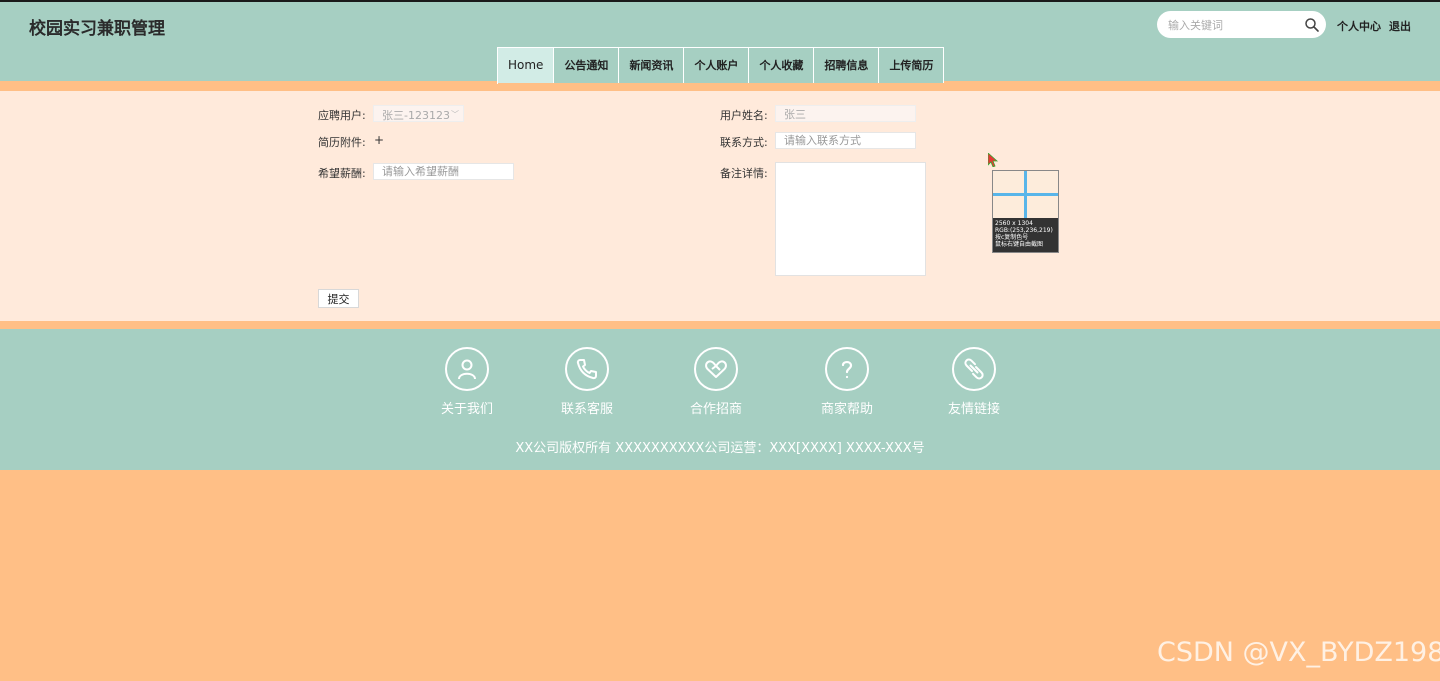  Describe the element at coordinates (847, 65) in the screenshot. I see `nav-item-jobs: 招聘信息` at that location.